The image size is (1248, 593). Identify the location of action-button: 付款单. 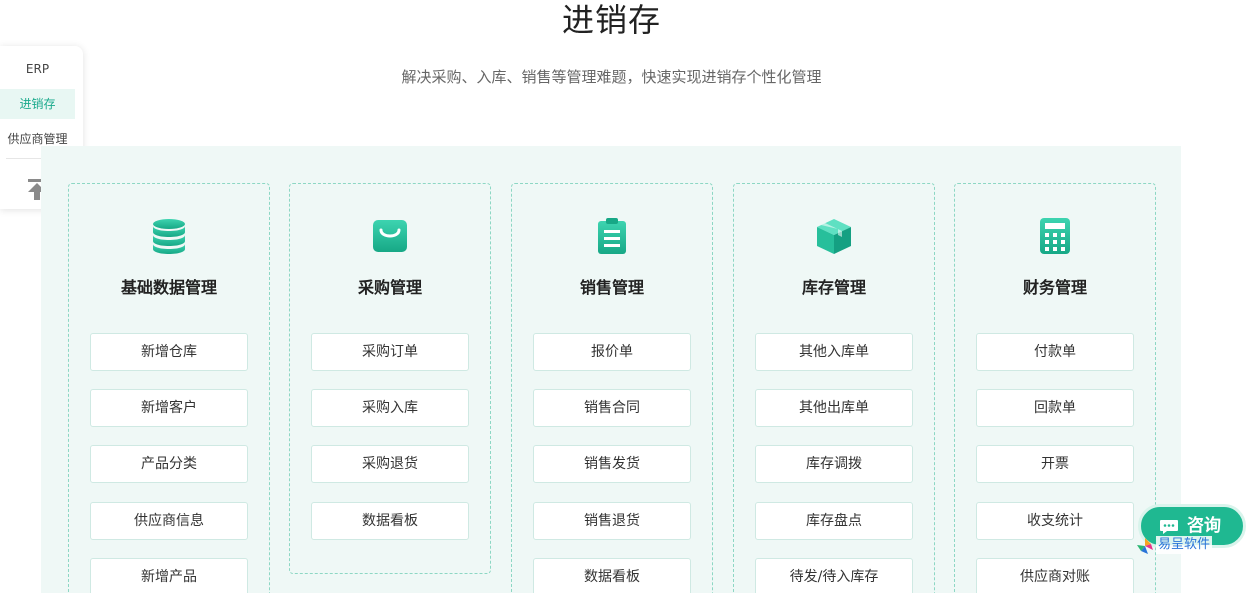
(1055, 352).